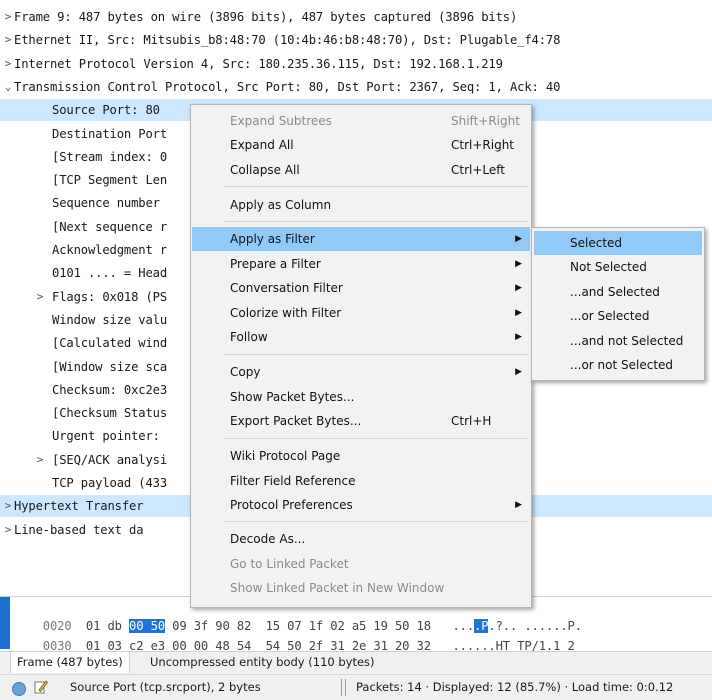 The width and height of the screenshot is (712, 700). I want to click on menu-item-label: Go to Linked Packet, so click(289, 564).